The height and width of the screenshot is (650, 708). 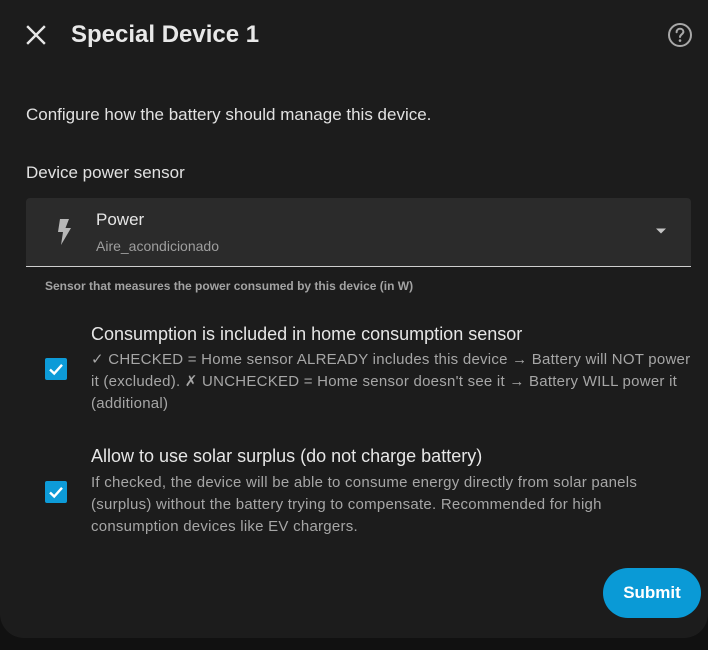 What do you see at coordinates (157, 246) in the screenshot?
I see `sensor-select-entity: Aire_acondicionado` at bounding box center [157, 246].